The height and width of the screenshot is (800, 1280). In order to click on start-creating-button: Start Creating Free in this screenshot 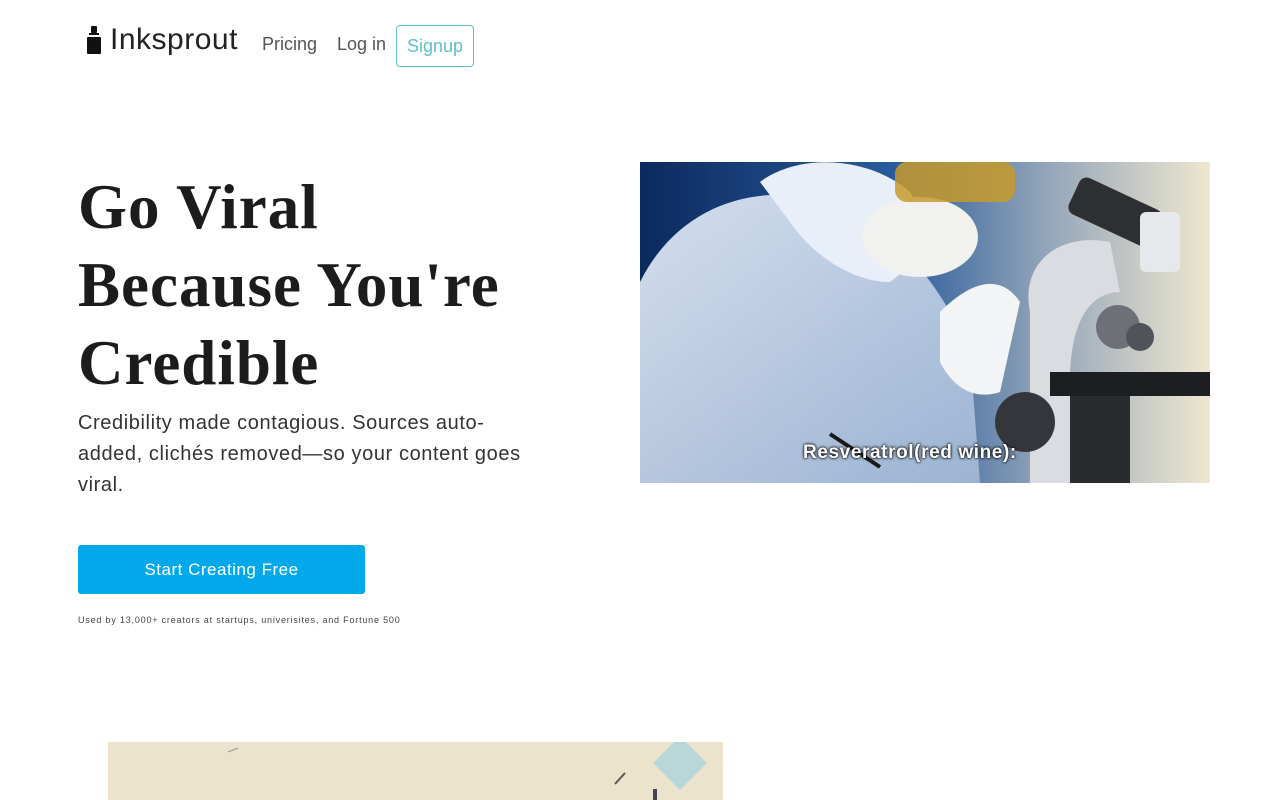, I will do `click(221, 569)`.